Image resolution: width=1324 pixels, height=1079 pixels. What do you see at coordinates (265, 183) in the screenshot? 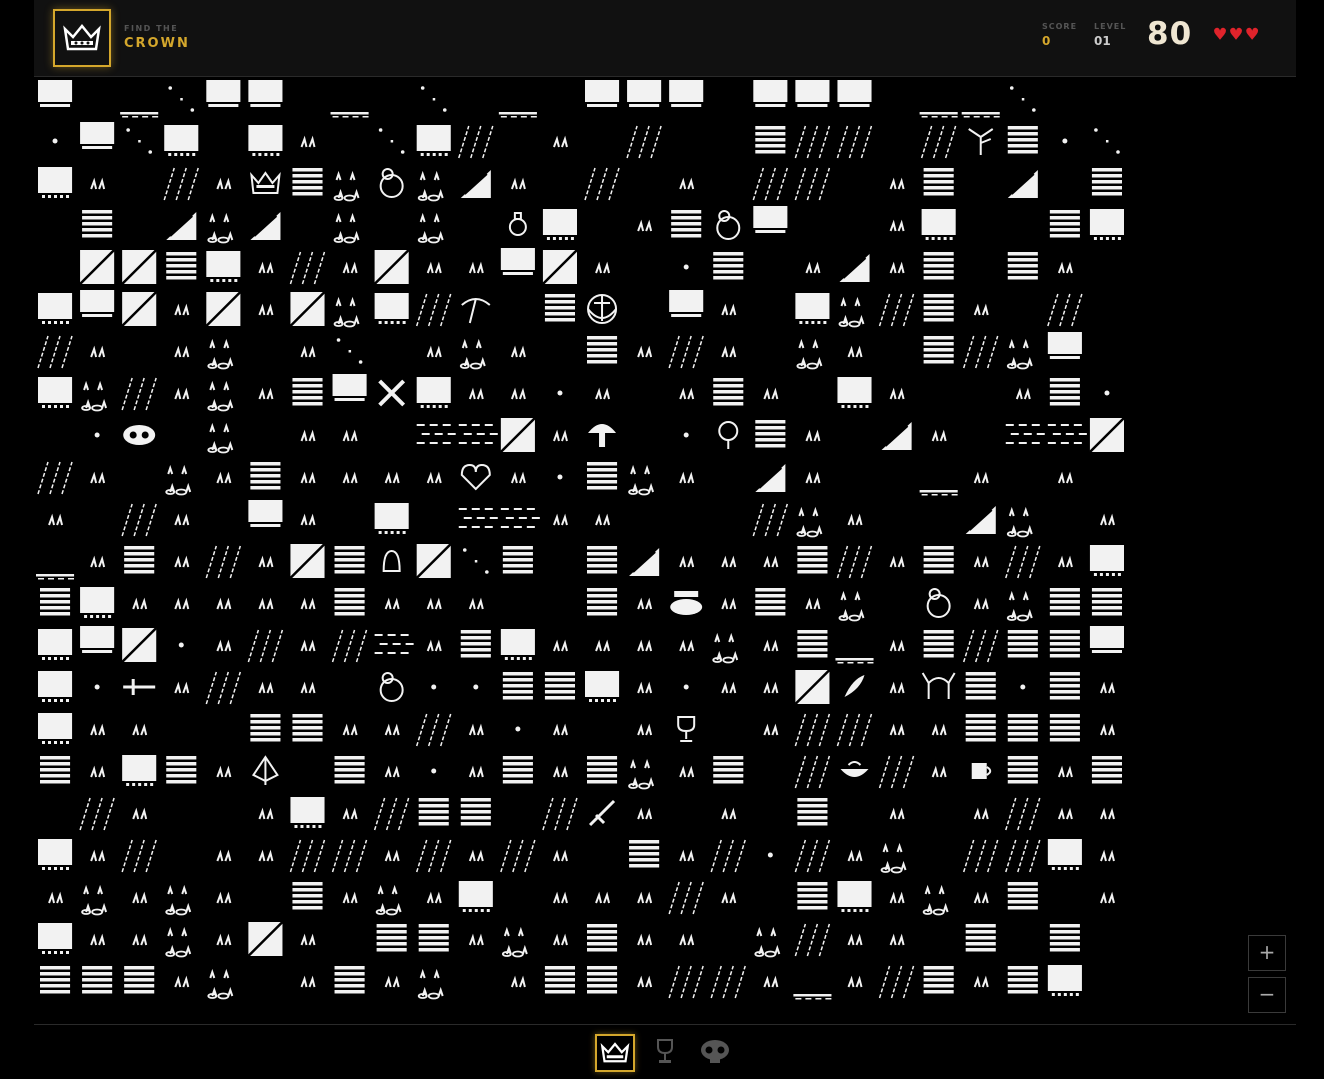
I see `crown-icon` at bounding box center [265, 183].